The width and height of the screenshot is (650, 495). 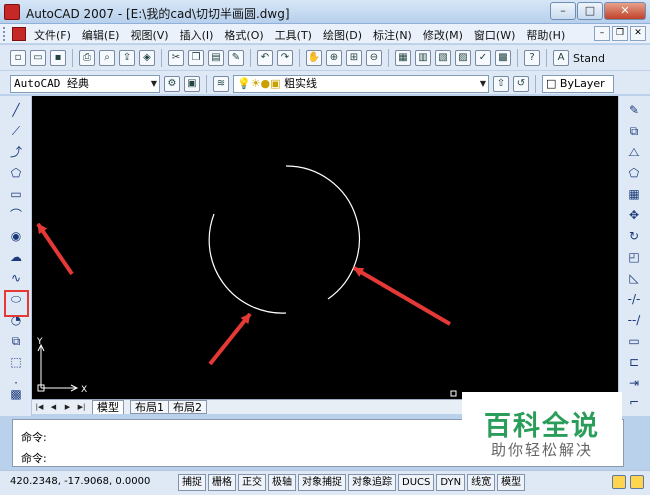 What do you see at coordinates (85, 84) in the screenshot?
I see `workspace-select: AutoCAD 经典 ▼` at bounding box center [85, 84].